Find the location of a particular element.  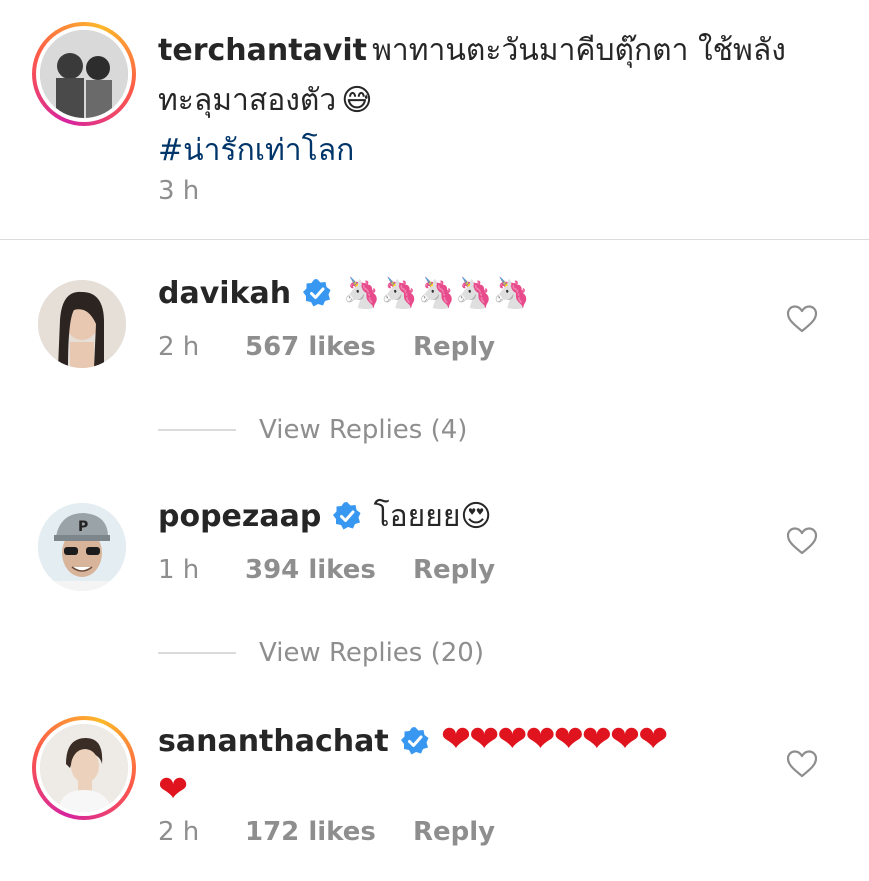

divider is located at coordinates (434, 239).